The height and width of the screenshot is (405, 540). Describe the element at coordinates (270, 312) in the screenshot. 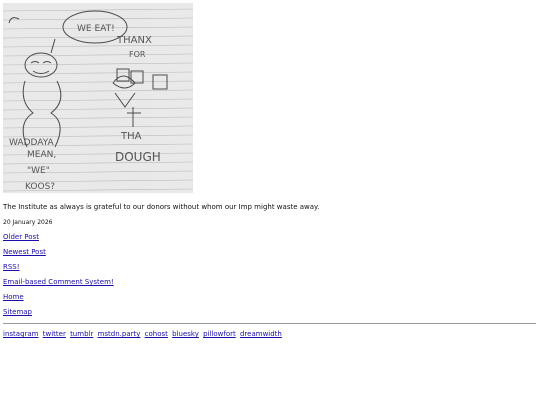

I see `nav-item-sitemap: Sitemap` at that location.